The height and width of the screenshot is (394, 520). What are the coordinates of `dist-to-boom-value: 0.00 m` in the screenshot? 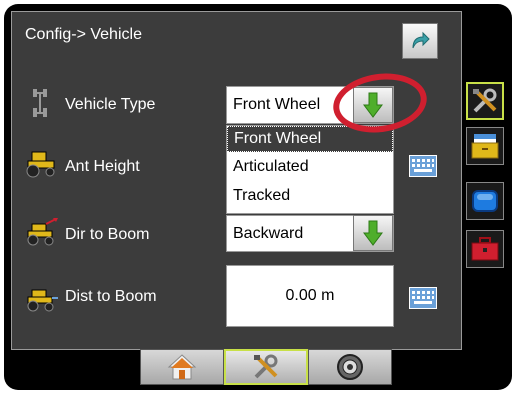 It's located at (310, 295).